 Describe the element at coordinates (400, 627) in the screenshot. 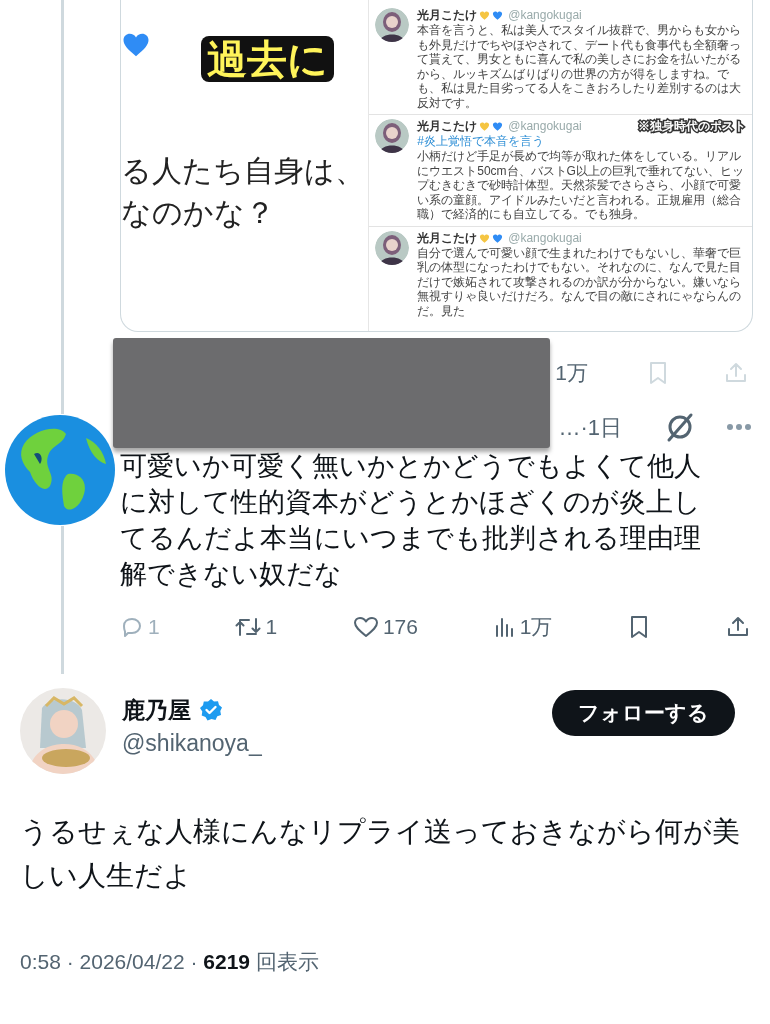

I see `count-label: 176` at that location.